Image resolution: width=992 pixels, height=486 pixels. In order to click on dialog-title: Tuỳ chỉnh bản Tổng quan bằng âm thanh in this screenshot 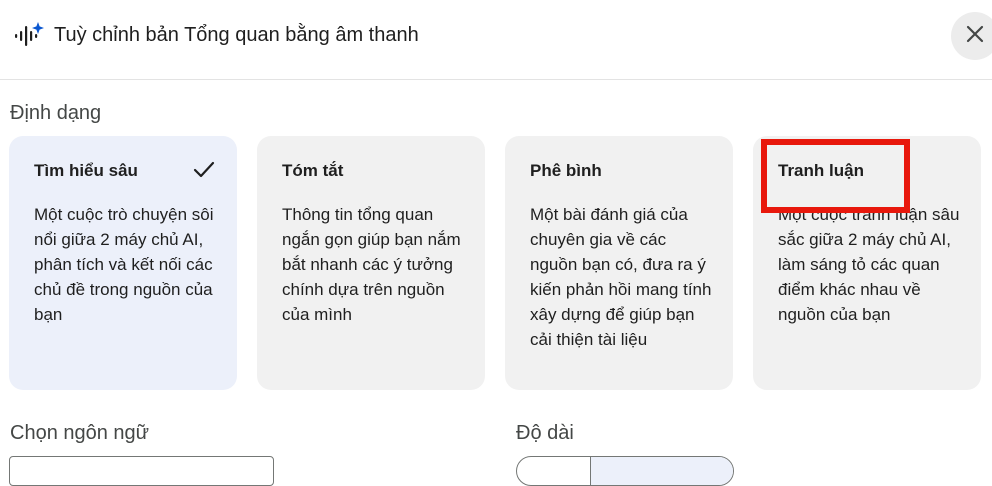, I will do `click(236, 35)`.